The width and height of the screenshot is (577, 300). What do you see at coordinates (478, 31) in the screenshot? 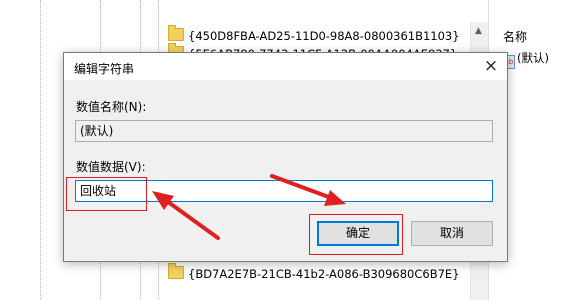
I see `scroll-up-icon: ▲` at bounding box center [478, 31].